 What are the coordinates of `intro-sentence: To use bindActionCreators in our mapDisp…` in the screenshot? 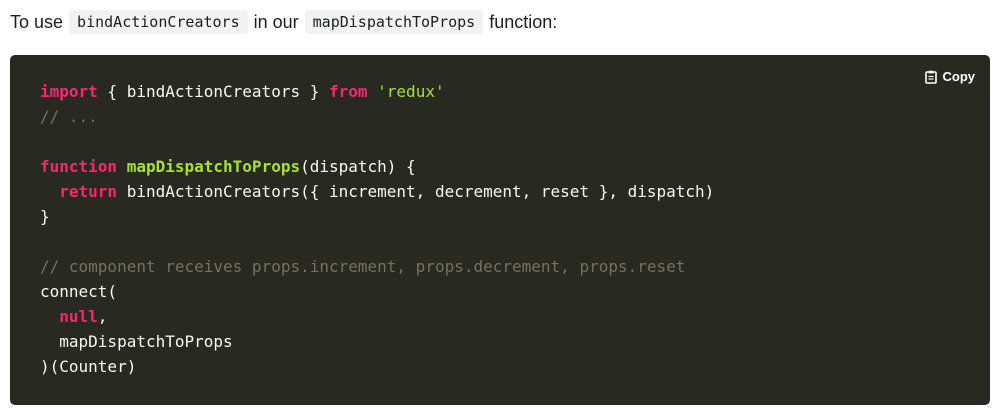 It's located at (283, 22).